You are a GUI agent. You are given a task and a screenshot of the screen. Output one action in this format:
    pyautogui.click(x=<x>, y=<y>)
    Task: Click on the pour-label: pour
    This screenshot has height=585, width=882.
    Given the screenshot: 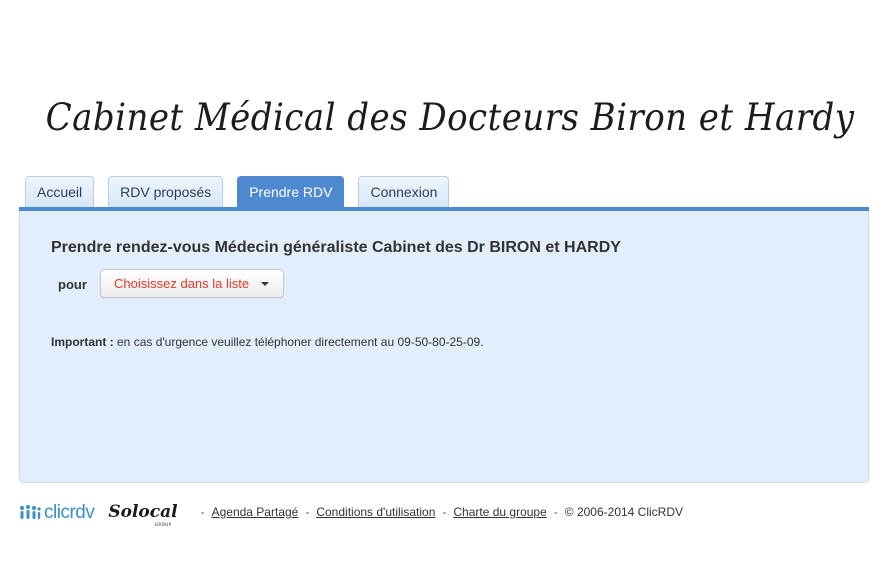 What is the action you would take?
    pyautogui.click(x=72, y=284)
    